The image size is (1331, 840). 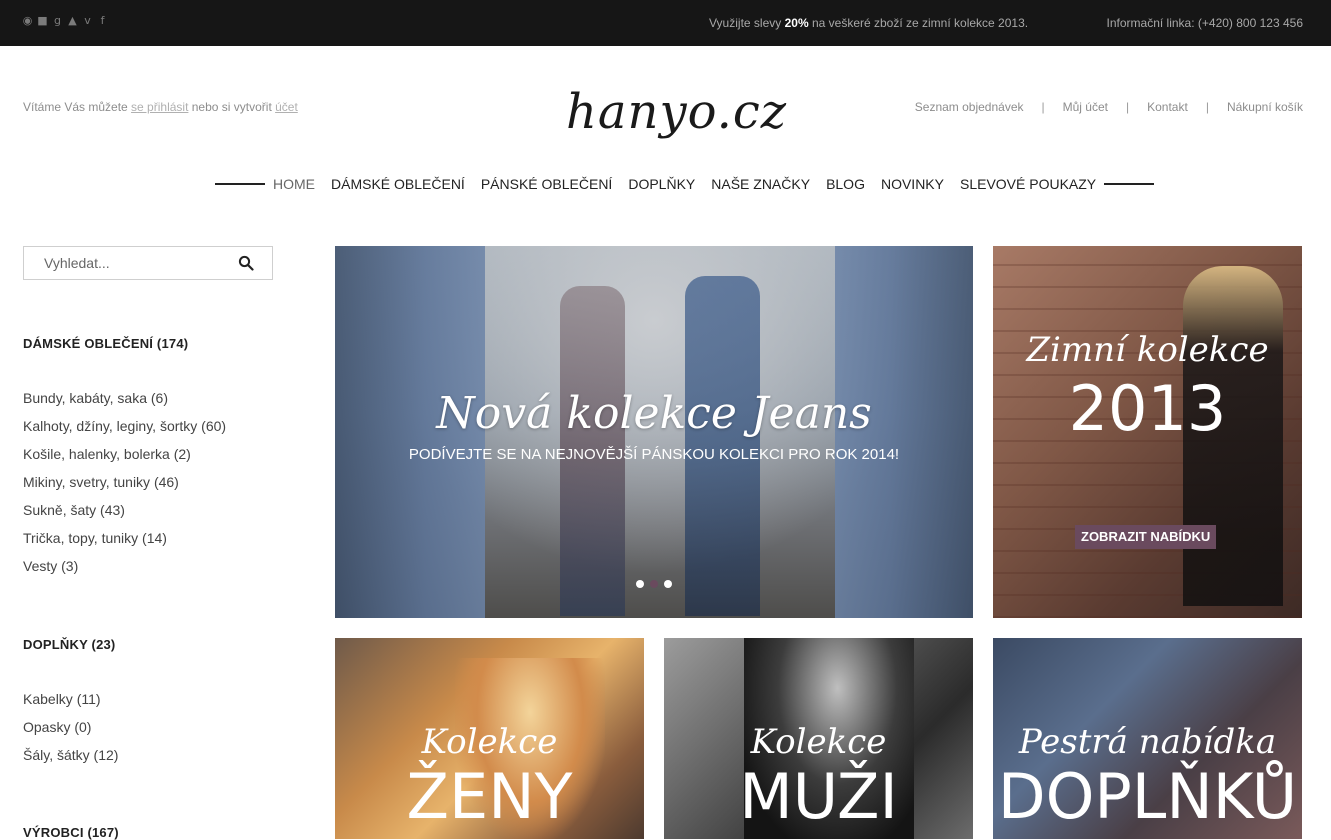 I want to click on nav-divider-right, so click(x=1129, y=184).